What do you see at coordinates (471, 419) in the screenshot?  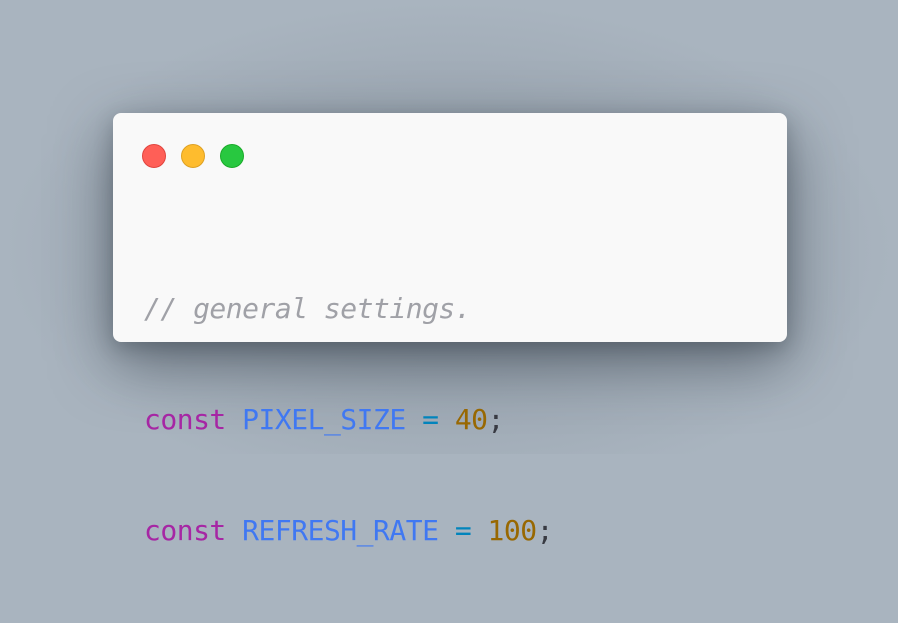 I see `number-literal: 40` at bounding box center [471, 419].